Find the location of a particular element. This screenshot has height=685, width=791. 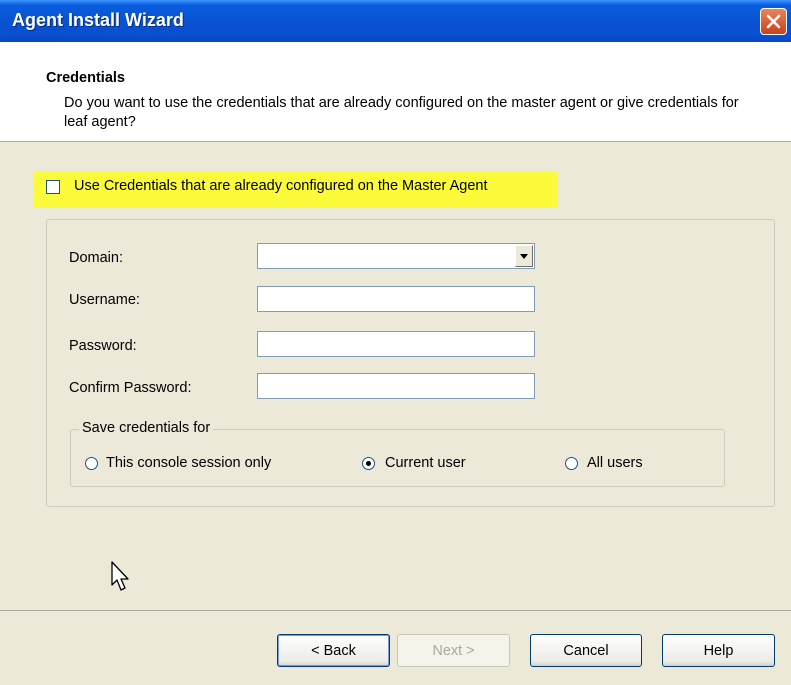

mouse-pointer-icon is located at coordinates (120, 576).